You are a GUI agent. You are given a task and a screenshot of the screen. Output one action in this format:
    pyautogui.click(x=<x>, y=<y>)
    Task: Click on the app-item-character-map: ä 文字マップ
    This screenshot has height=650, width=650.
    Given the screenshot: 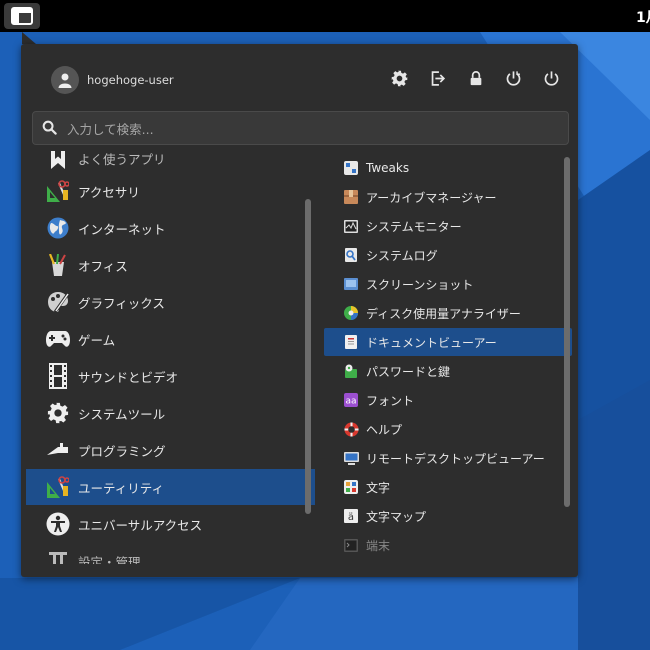 What is the action you would take?
    pyautogui.click(x=448, y=516)
    